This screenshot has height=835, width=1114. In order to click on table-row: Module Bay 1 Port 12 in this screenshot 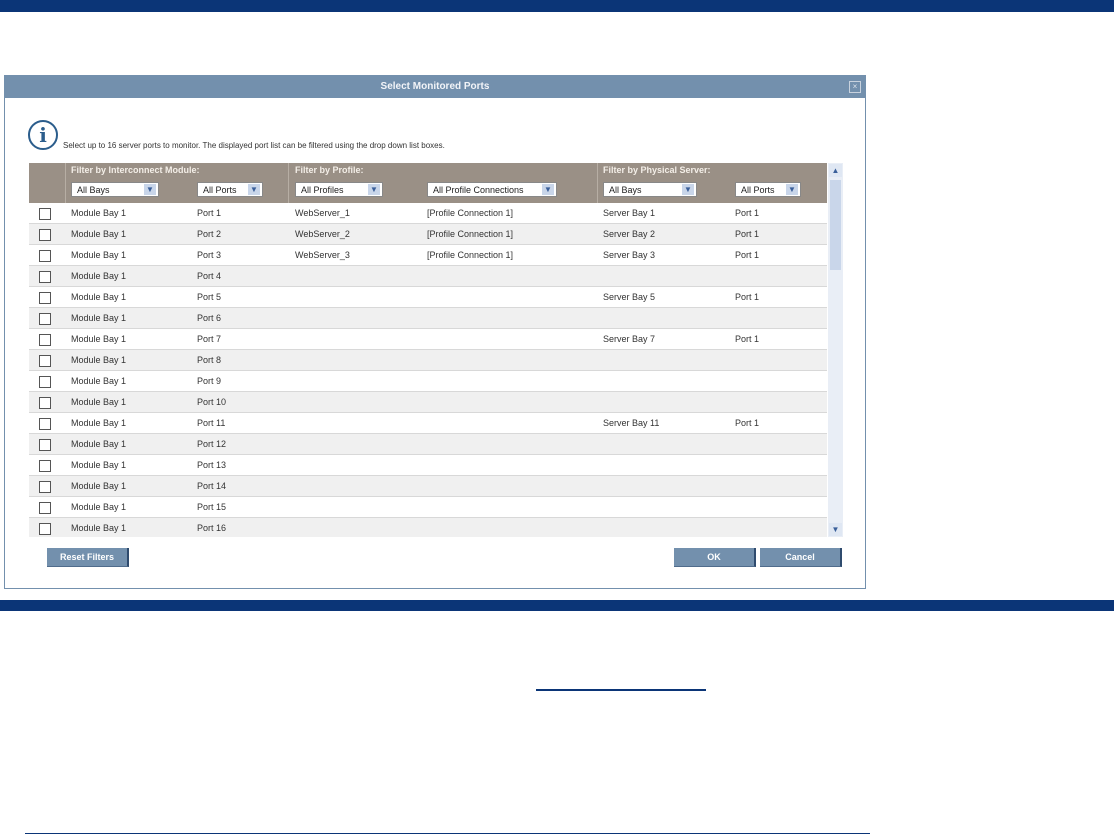, I will do `click(428, 444)`.